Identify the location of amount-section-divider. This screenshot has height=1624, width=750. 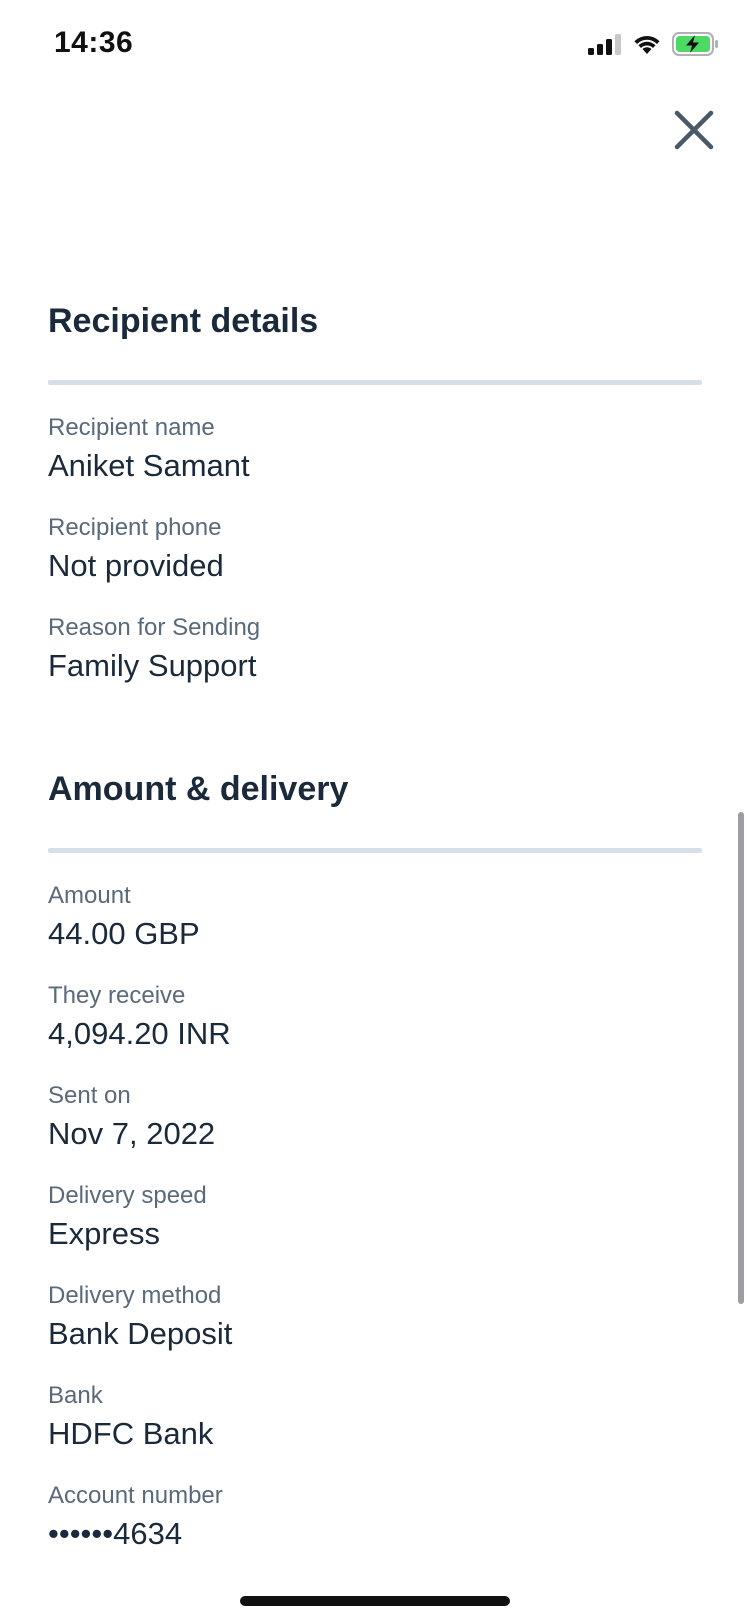
(375, 850).